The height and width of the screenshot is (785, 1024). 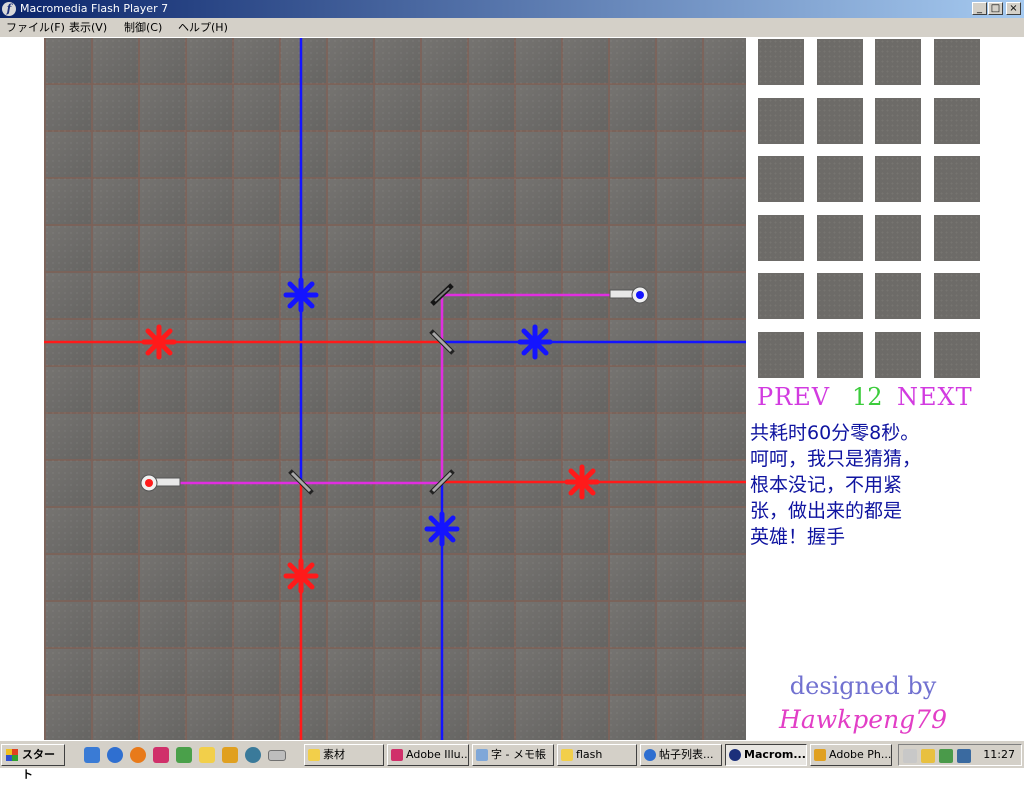 I want to click on windows-logo-icon, so click(x=12, y=755).